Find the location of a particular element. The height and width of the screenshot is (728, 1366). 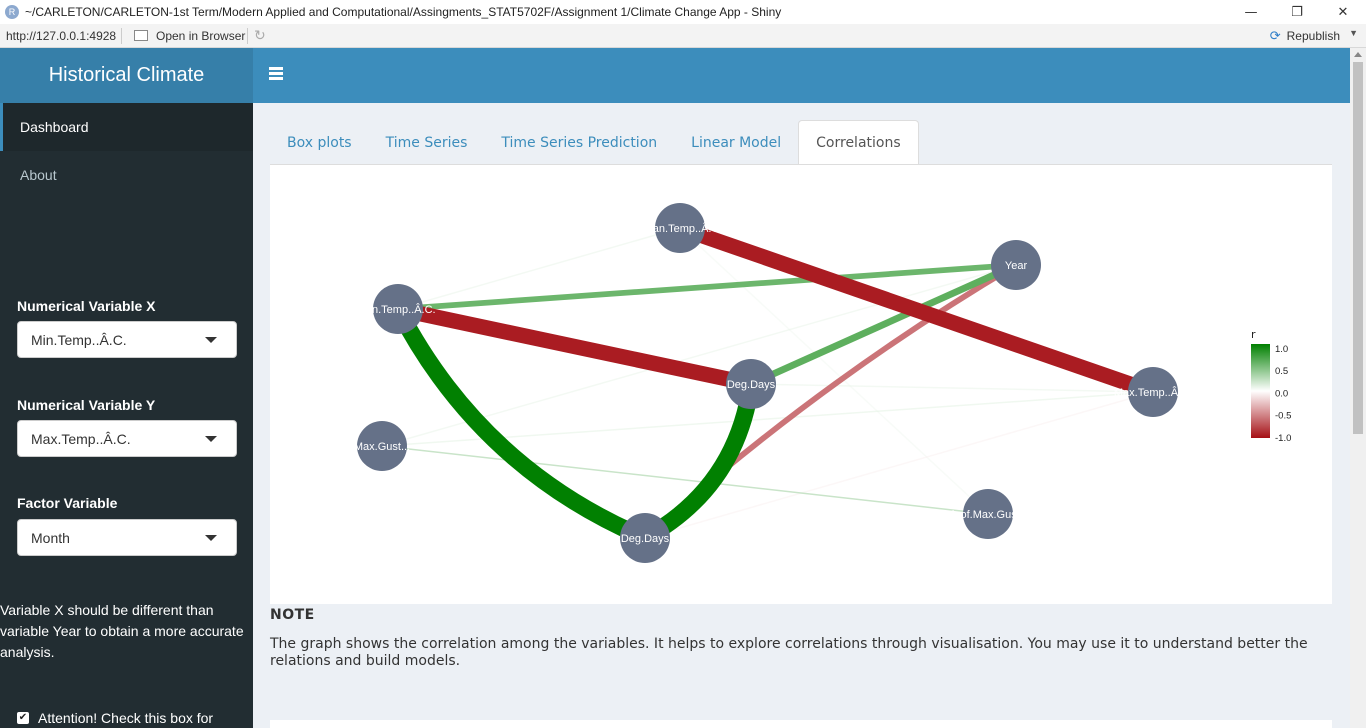

x-variable-value: Min.Temp..Â.C. is located at coordinates (79, 339).